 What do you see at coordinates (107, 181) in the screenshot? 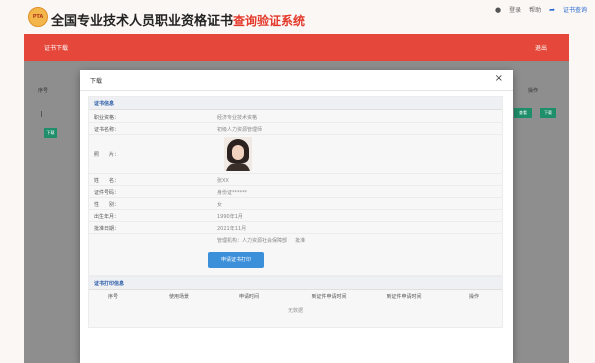
I see `info-label: 姓 名：` at bounding box center [107, 181].